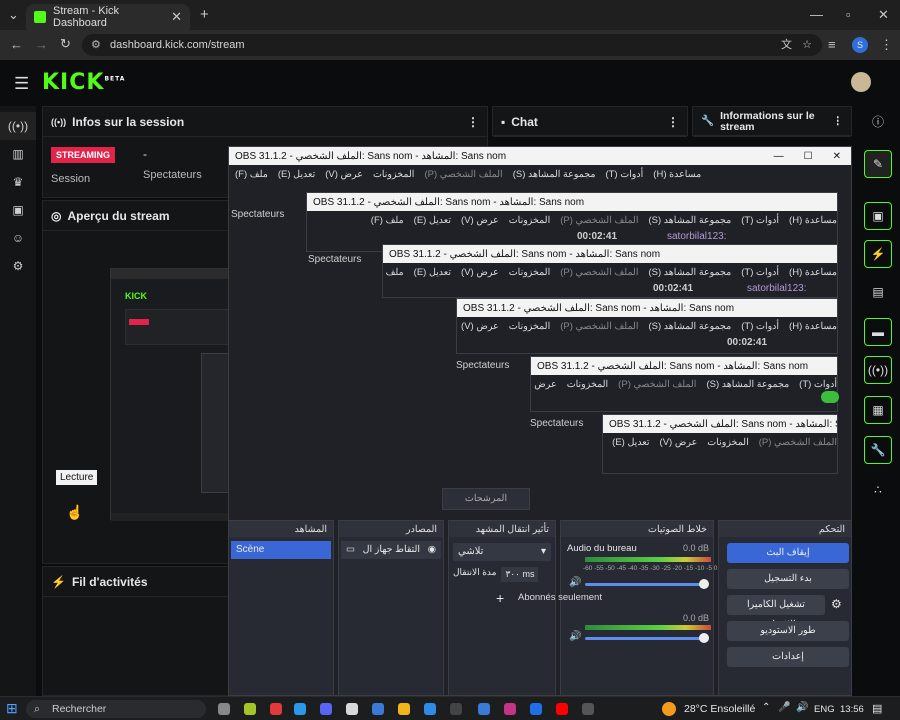  What do you see at coordinates (878, 164) in the screenshot?
I see `edit-pen-icon: ✎` at bounding box center [878, 164].